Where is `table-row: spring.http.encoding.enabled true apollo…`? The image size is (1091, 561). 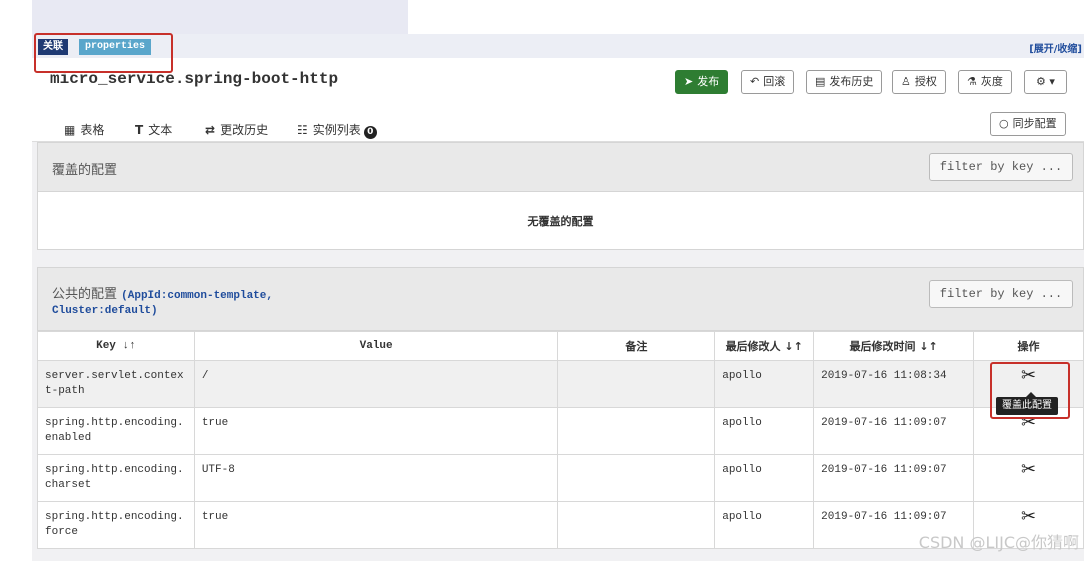 table-row: spring.http.encoding.enabled true apollo… is located at coordinates (560, 431).